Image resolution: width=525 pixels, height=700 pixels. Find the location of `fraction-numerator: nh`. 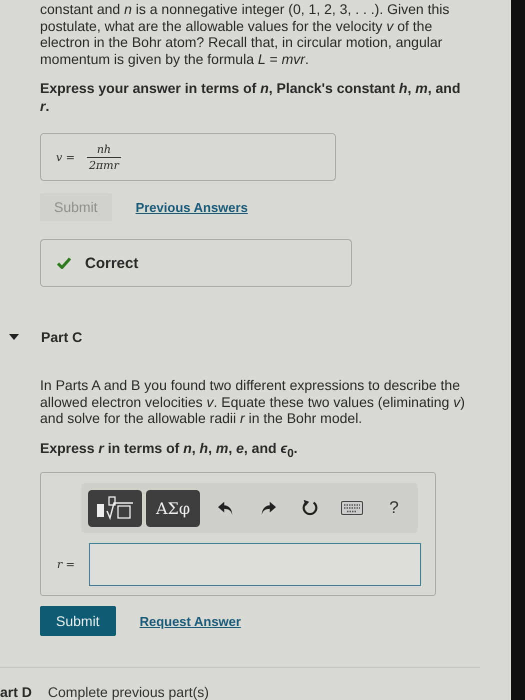

fraction-numerator: nh is located at coordinates (104, 149).